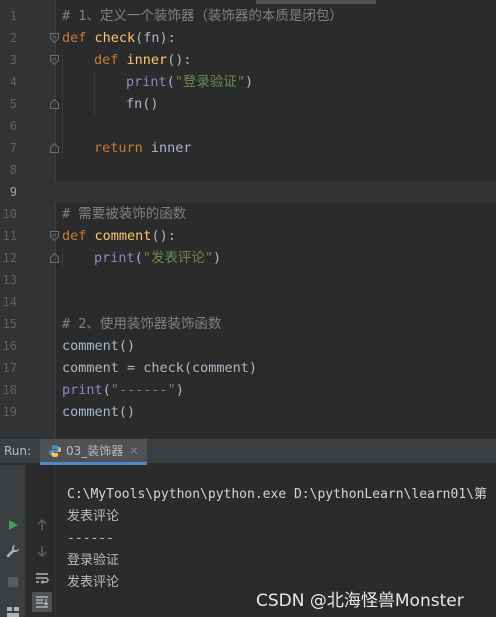  I want to click on layout-button, so click(13, 609).